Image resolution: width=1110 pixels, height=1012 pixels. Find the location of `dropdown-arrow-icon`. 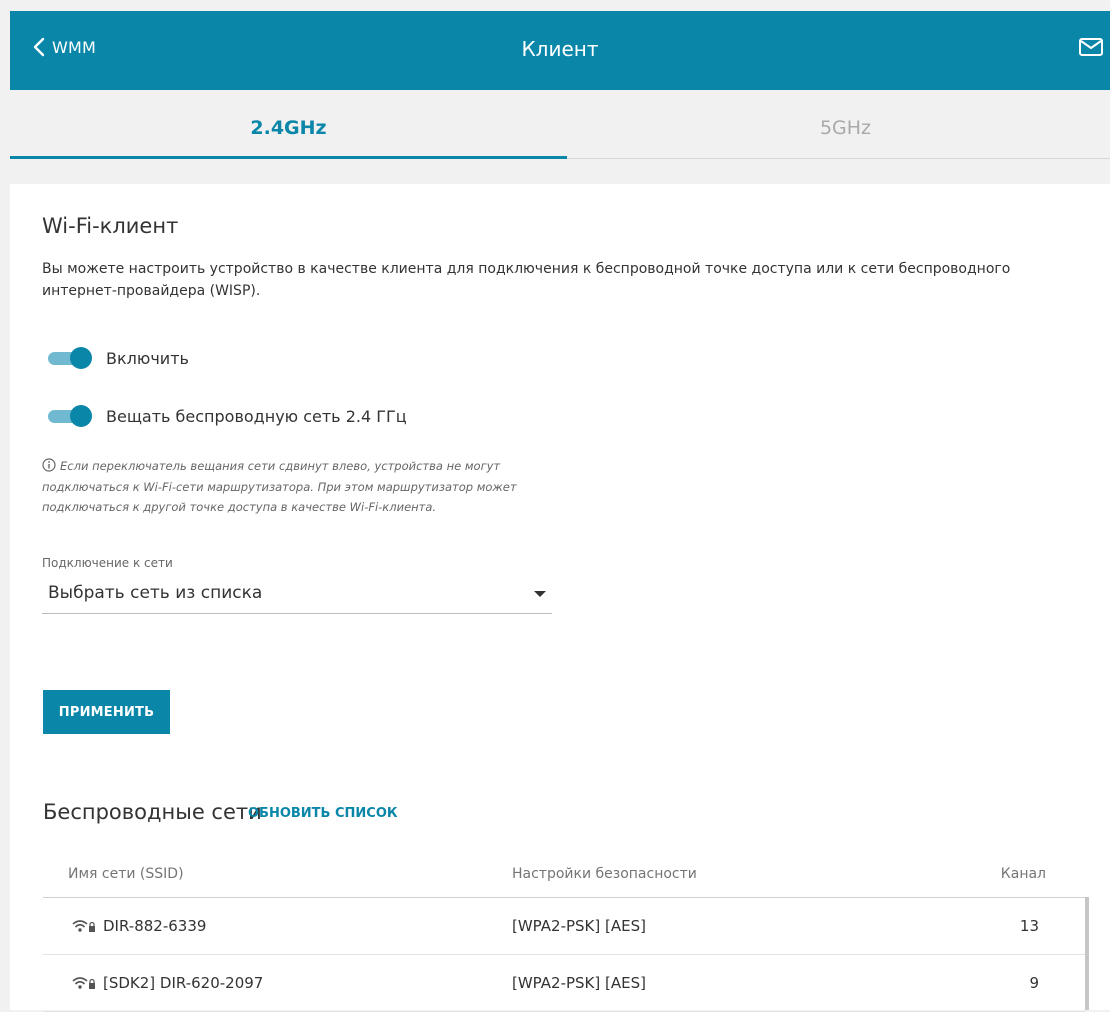

dropdown-arrow-icon is located at coordinates (540, 594).